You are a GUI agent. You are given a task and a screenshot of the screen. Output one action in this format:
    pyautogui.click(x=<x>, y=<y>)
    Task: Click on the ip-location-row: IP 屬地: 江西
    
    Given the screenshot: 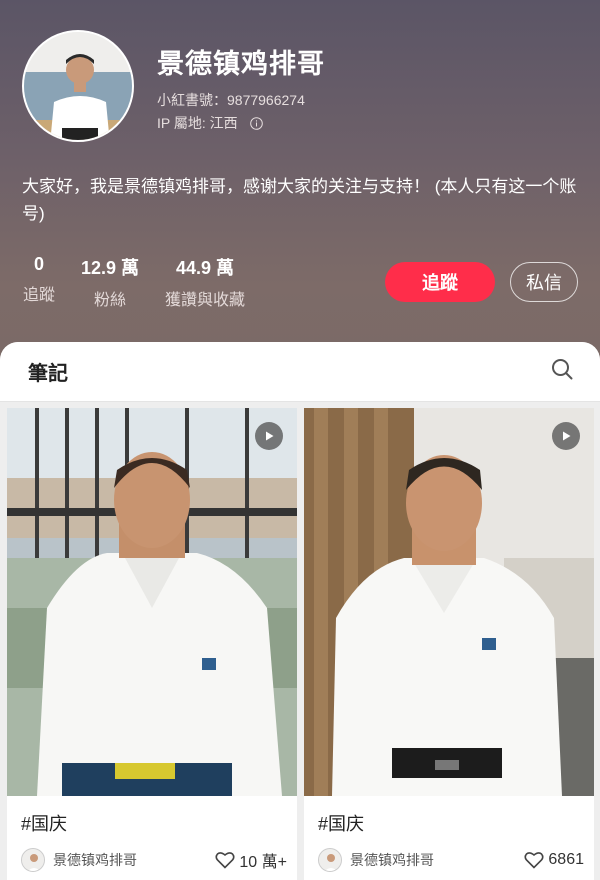 What is the action you would take?
    pyautogui.click(x=210, y=123)
    